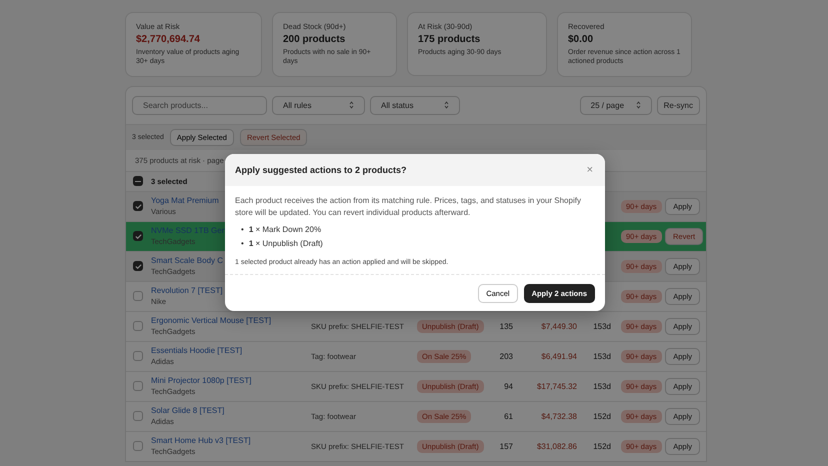 The image size is (828, 466). I want to click on dialog-message: Each product receives the action from its matching rule. Prices, tags, and statuses in your Shopify store will be updated. You can revert individual products afterward., so click(408, 207).